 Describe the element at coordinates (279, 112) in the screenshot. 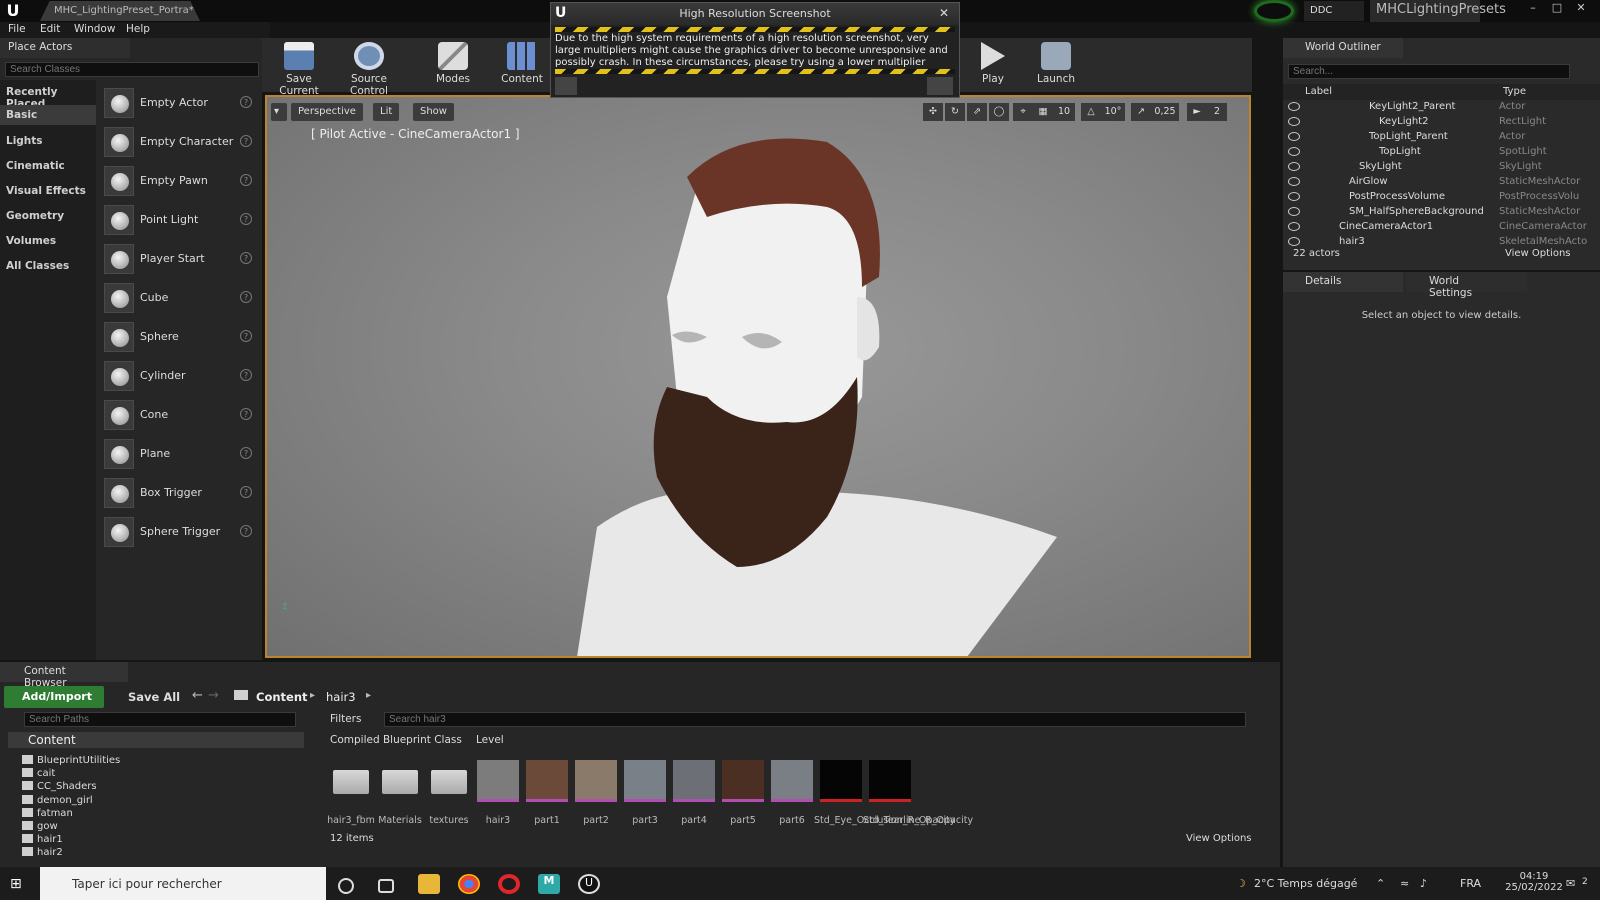

I see `viewport-options-button: ▾` at that location.